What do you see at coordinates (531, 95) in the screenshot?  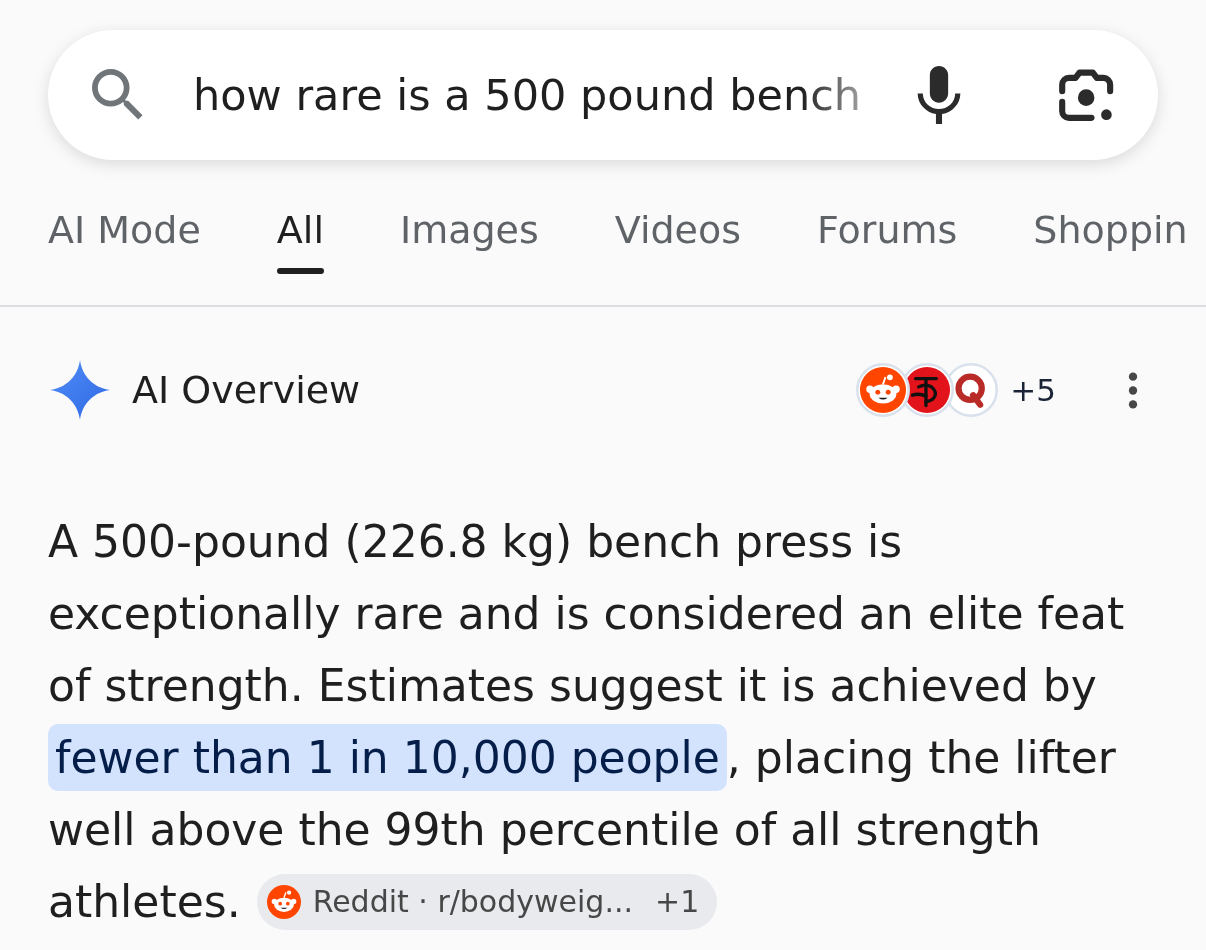 I see `search-field: how rare is a 500 pound bench` at bounding box center [531, 95].